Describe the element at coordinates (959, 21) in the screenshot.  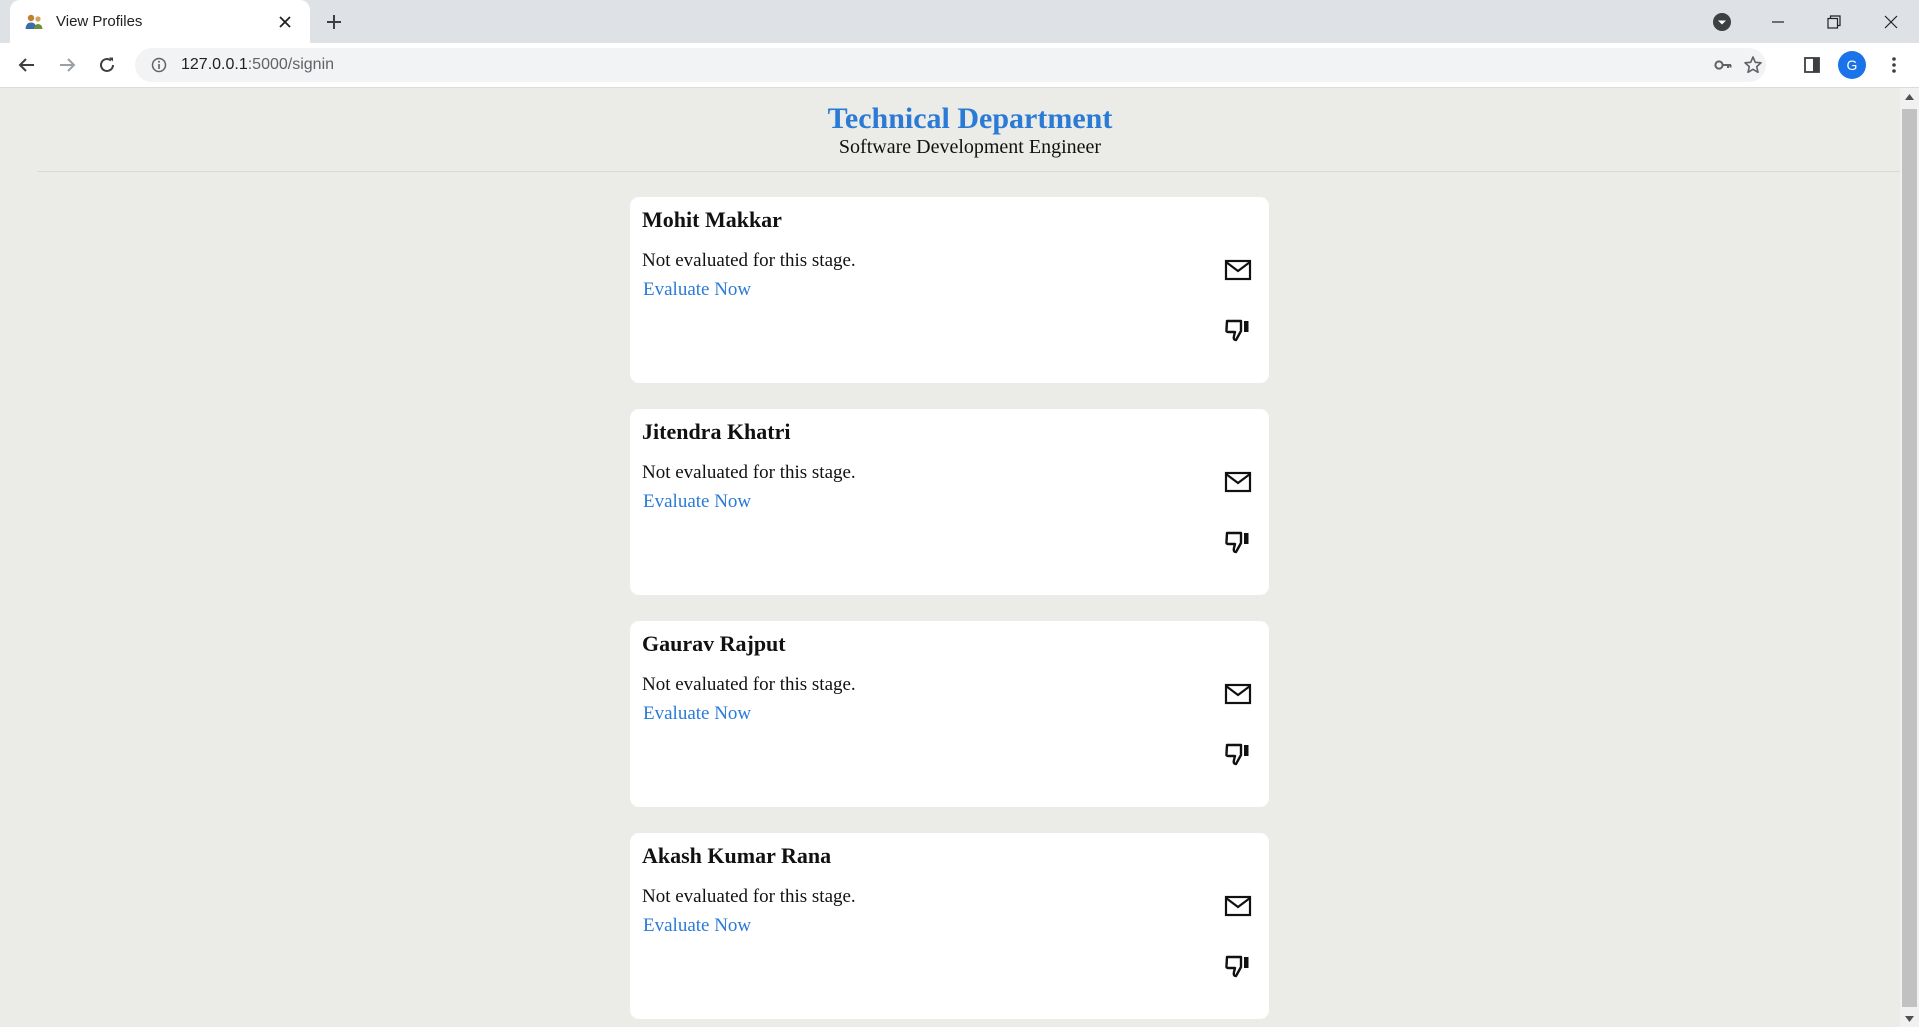
I see `browser-tab-bar: View Profiles` at that location.